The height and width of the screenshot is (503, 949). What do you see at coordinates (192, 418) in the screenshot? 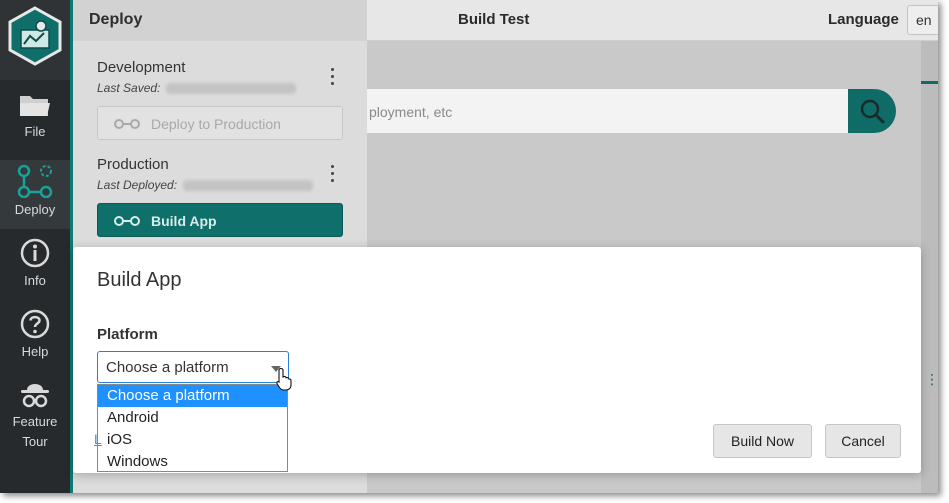
I see `platform-option: Android` at bounding box center [192, 418].